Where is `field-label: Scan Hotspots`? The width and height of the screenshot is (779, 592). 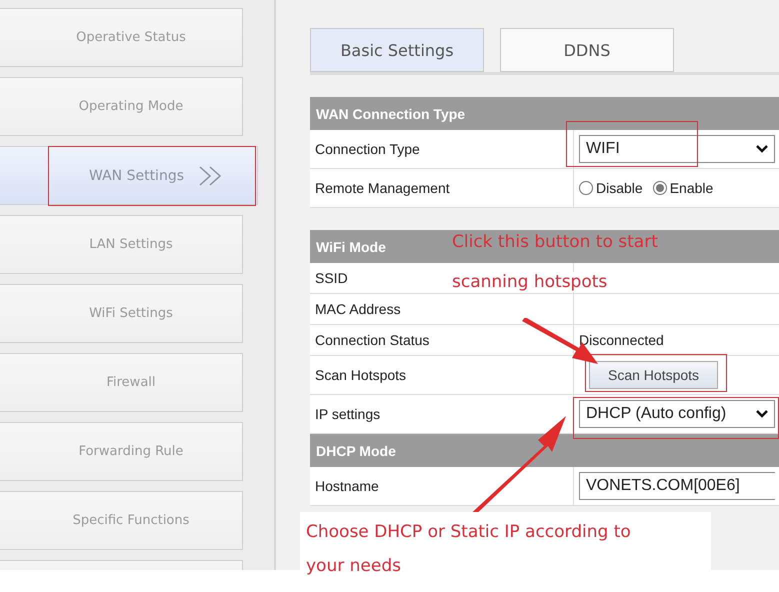
field-label: Scan Hotspots is located at coordinates (360, 375).